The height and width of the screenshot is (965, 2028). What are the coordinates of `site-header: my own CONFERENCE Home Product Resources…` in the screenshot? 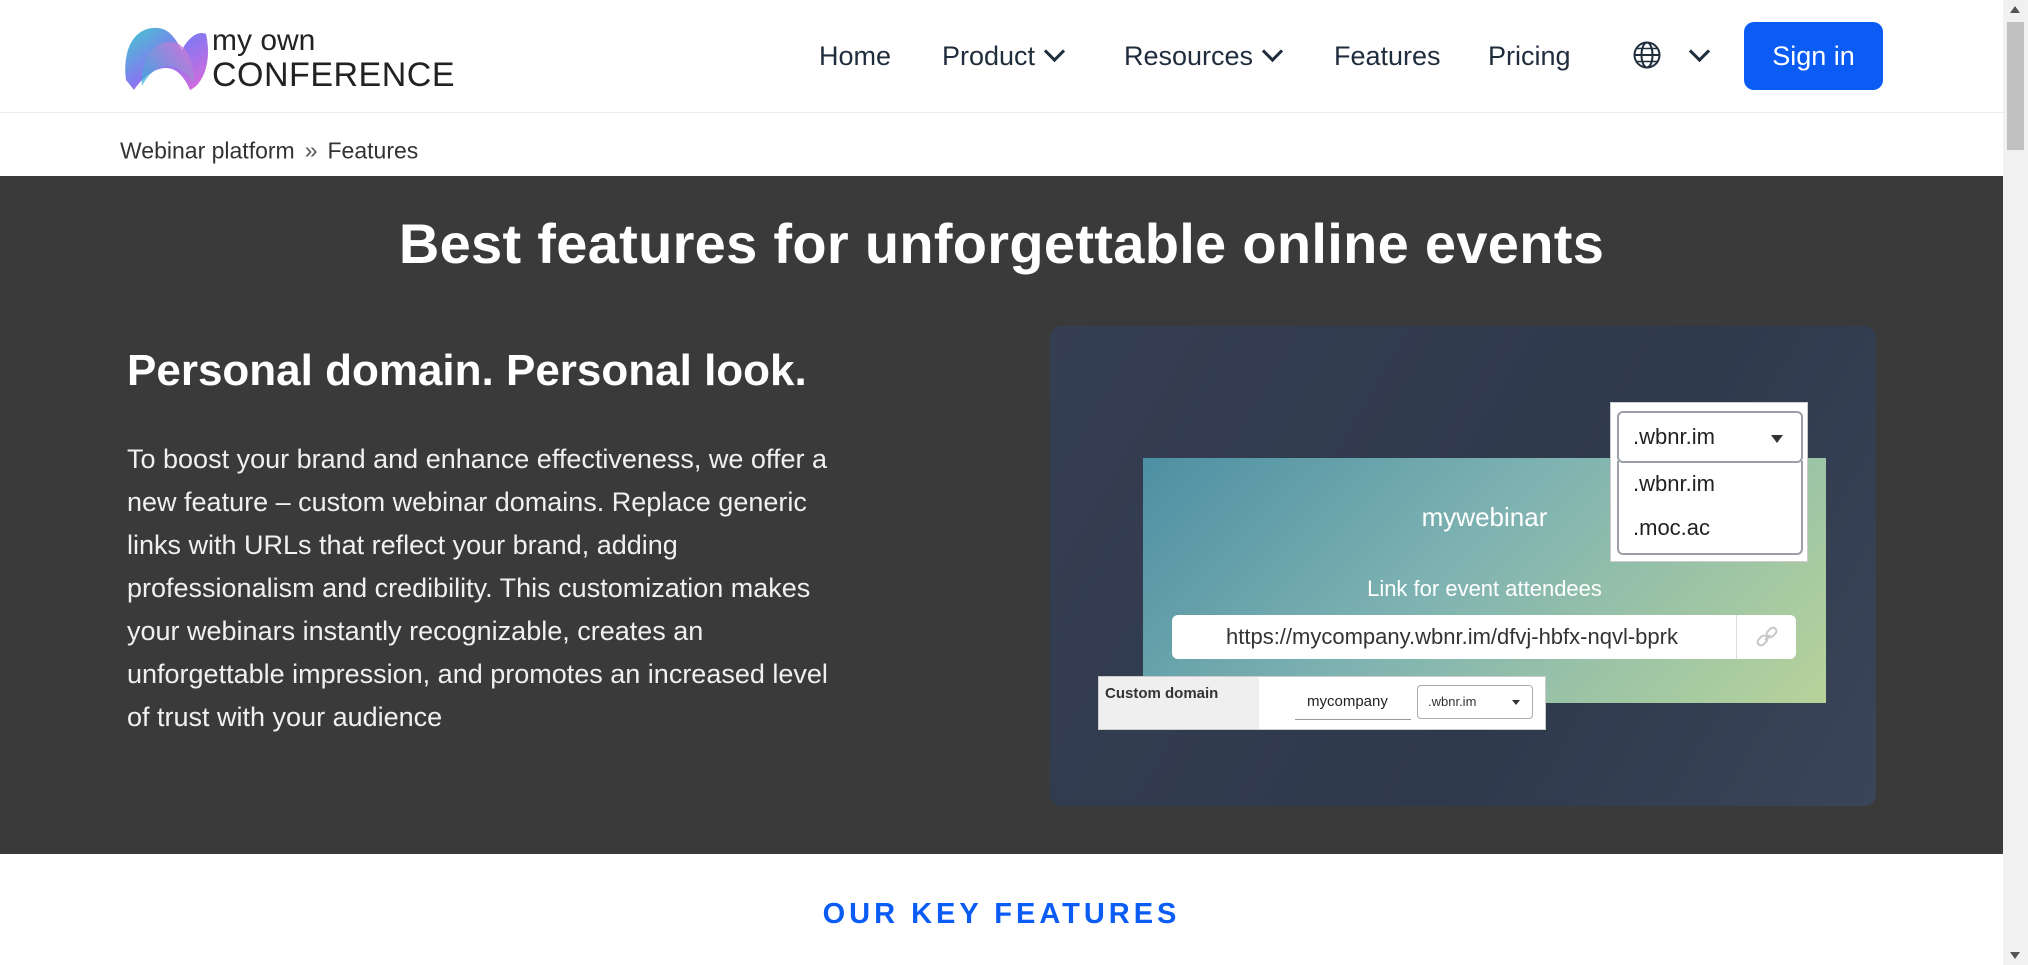 It's located at (1001, 56).